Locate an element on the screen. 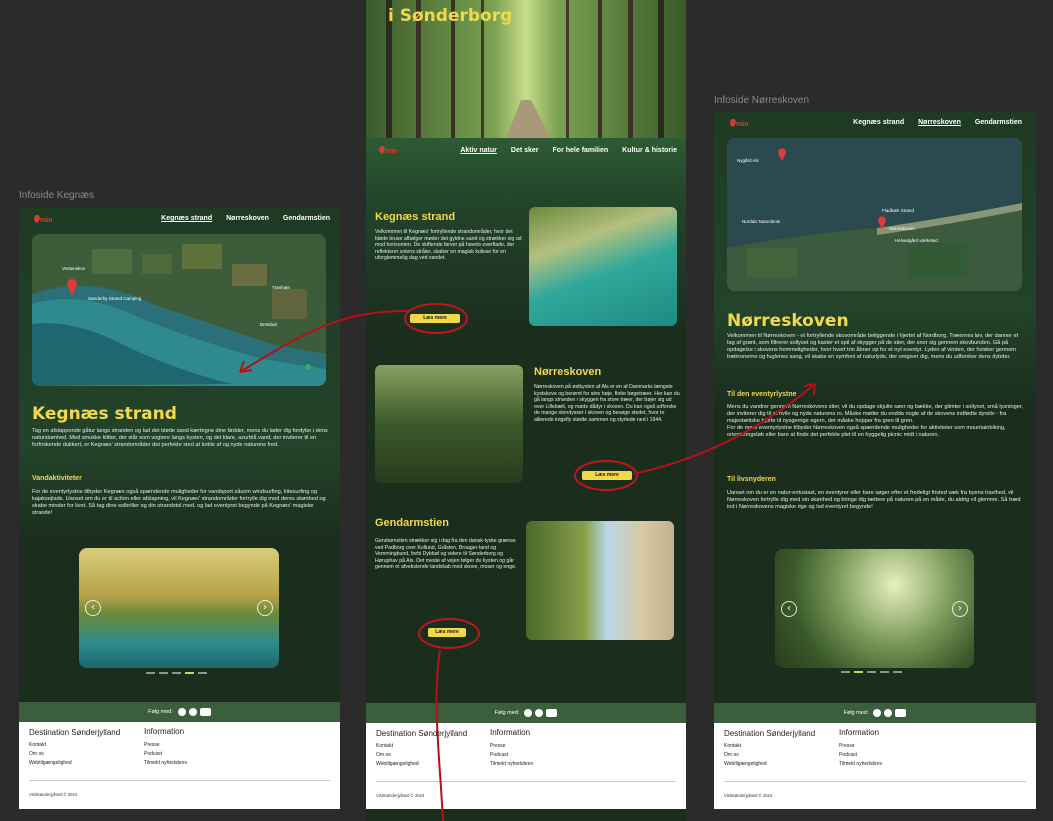 The height and width of the screenshot is (821, 1053). frame-label-kegnaes: Infoside Kegnæs is located at coordinates (57, 195).